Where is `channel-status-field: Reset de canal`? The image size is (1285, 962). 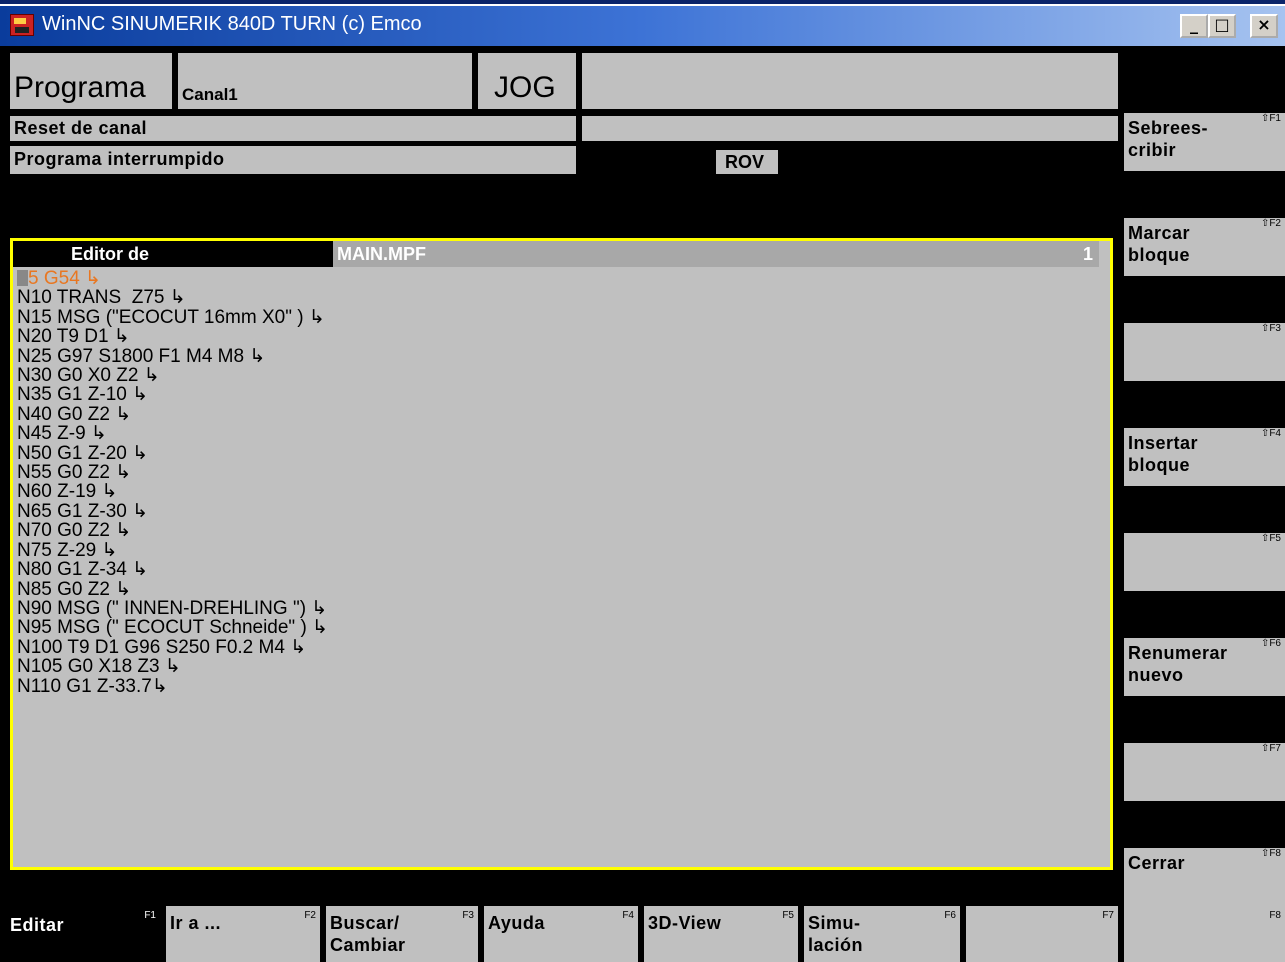 channel-status-field: Reset de canal is located at coordinates (293, 128).